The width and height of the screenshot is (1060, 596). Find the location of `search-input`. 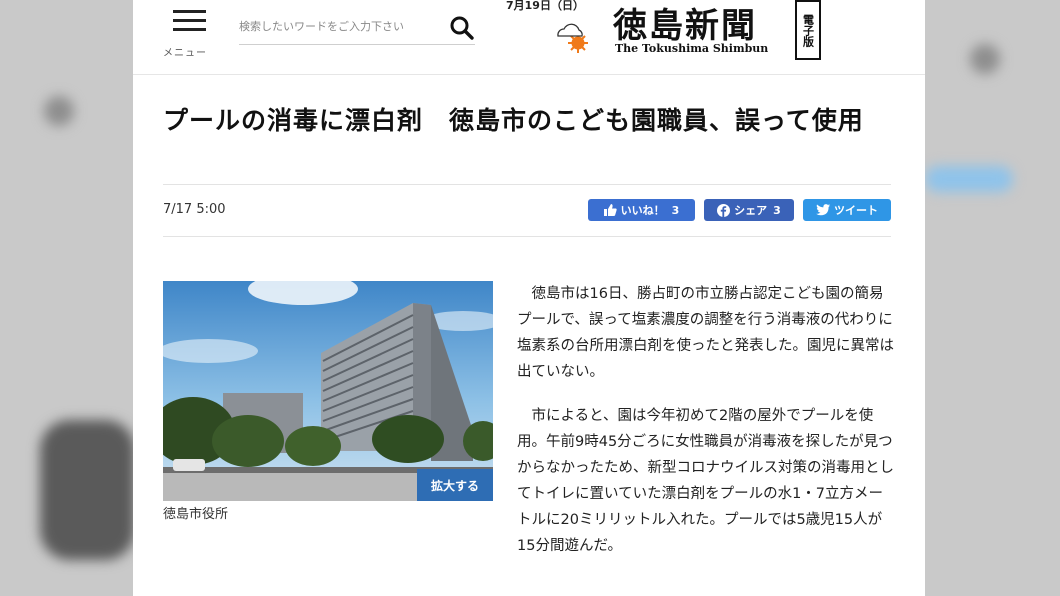

search-input is located at coordinates (339, 27).